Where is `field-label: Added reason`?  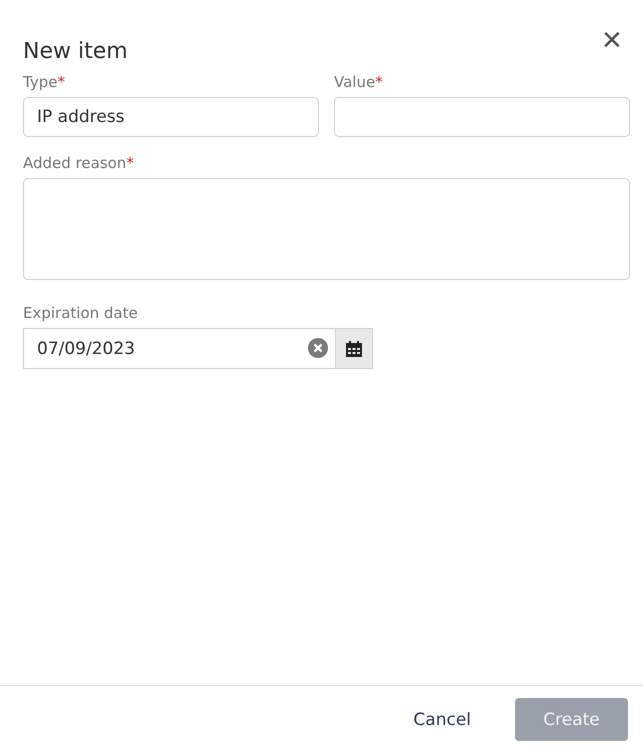
field-label: Added reason is located at coordinates (74, 163).